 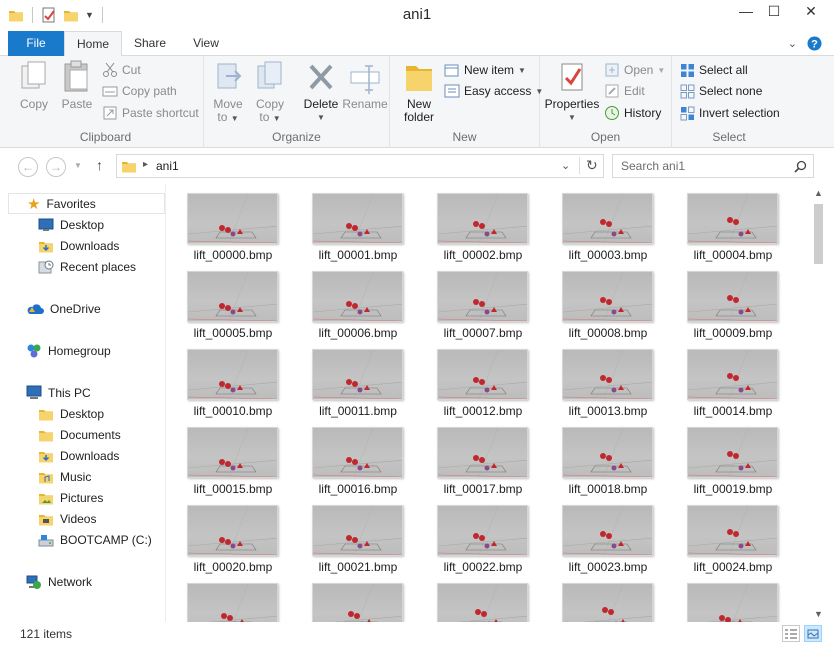 What do you see at coordinates (597, 457) in the screenshot?
I see `file-item: lift_00018.bmp` at bounding box center [597, 457].